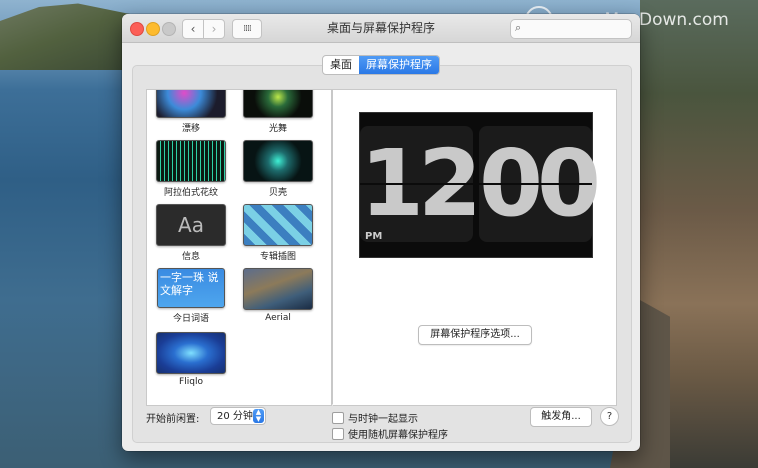  What do you see at coordinates (383, 419) in the screenshot?
I see `checkbox-label: 与时钟一起显示` at bounding box center [383, 419].